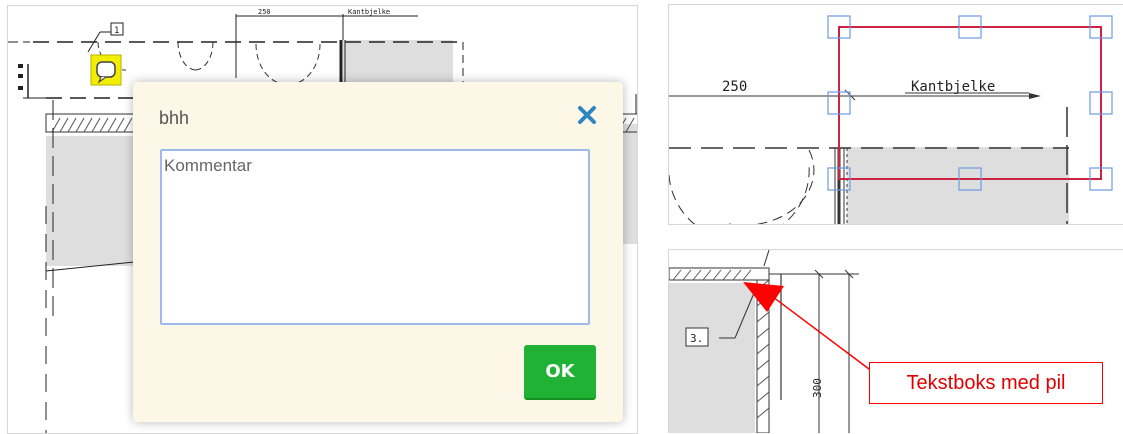 The height and width of the screenshot is (434, 1123). Describe the element at coordinates (986, 383) in the screenshot. I see `callout-textbox: Tekstboks med pil` at that location.